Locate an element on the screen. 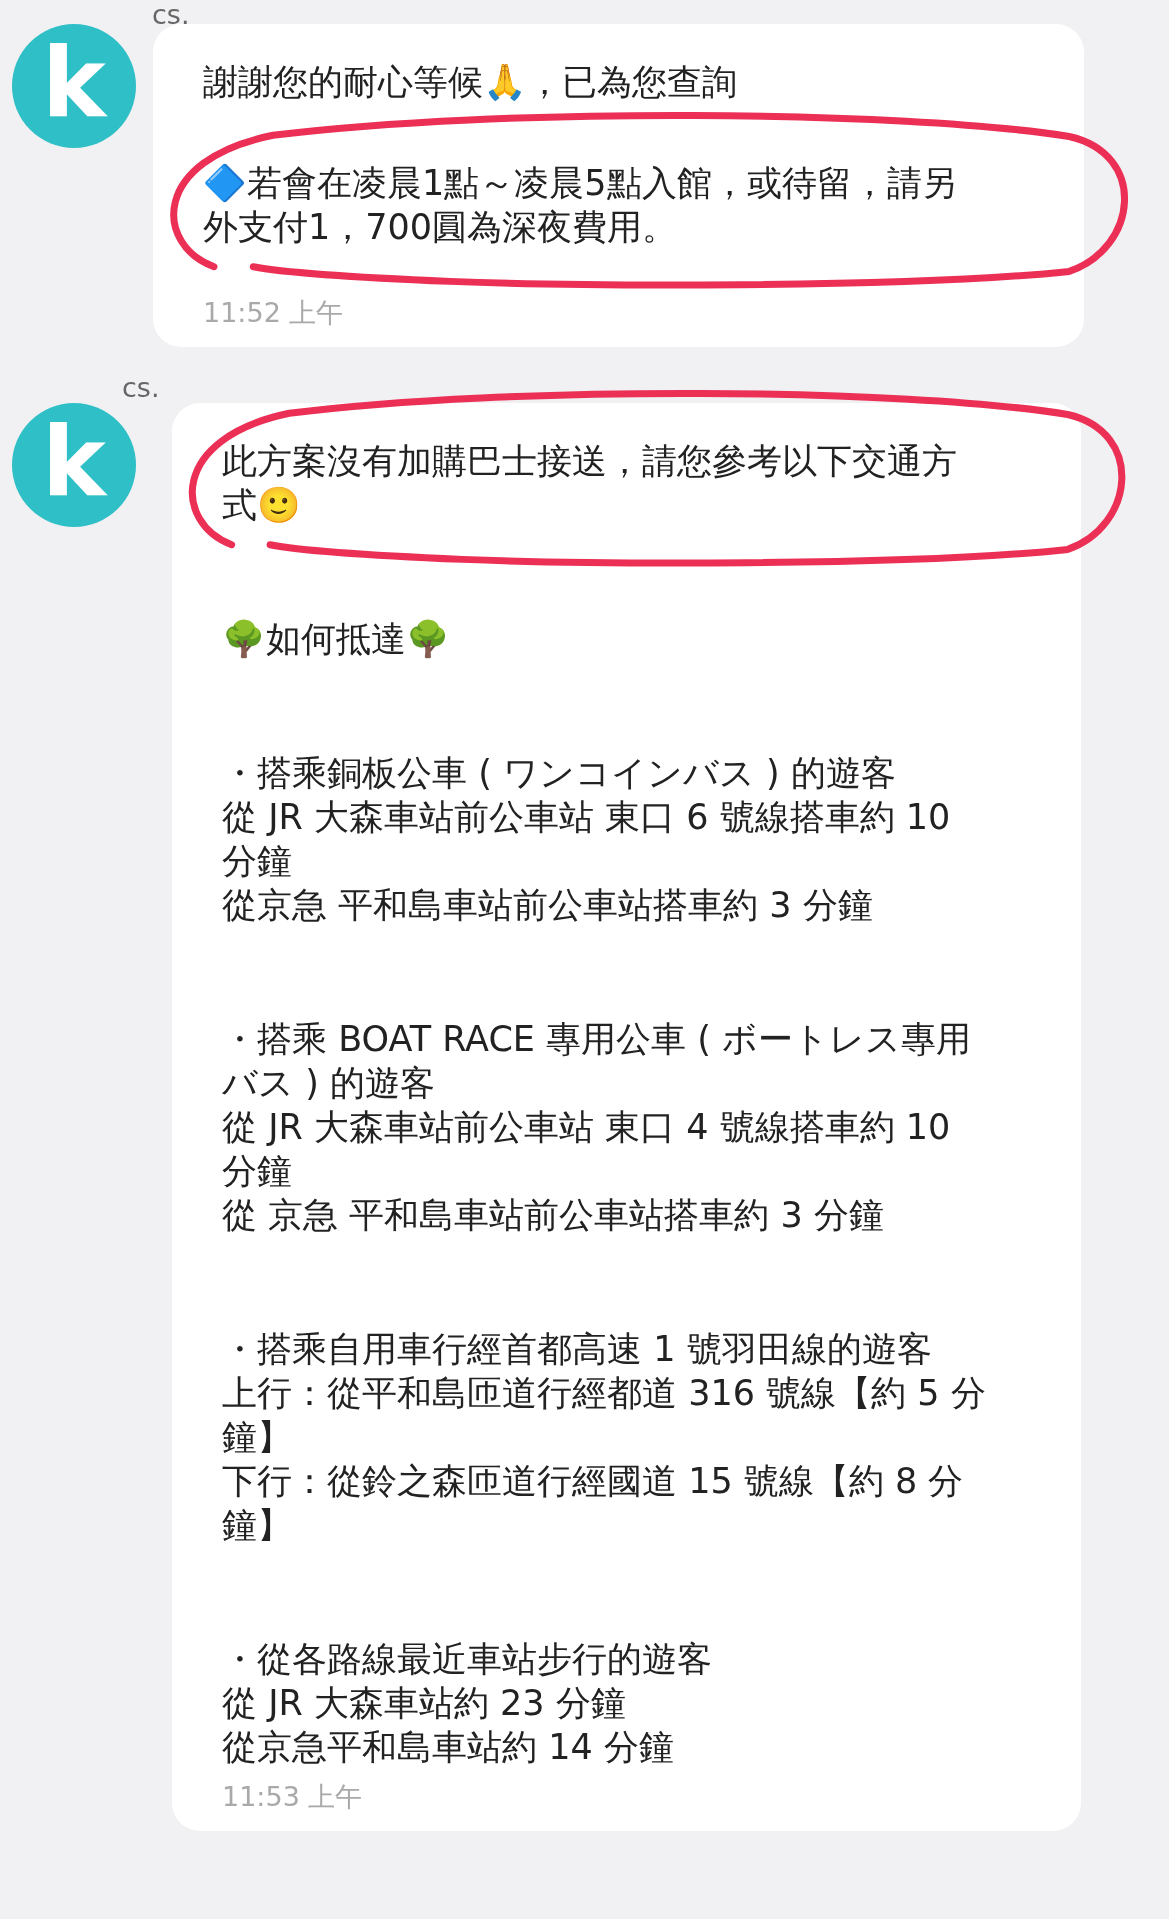 The height and width of the screenshot is (1919, 1169). message-text: ・從各路線最近車站步行的遊客 is located at coordinates (467, 1659).